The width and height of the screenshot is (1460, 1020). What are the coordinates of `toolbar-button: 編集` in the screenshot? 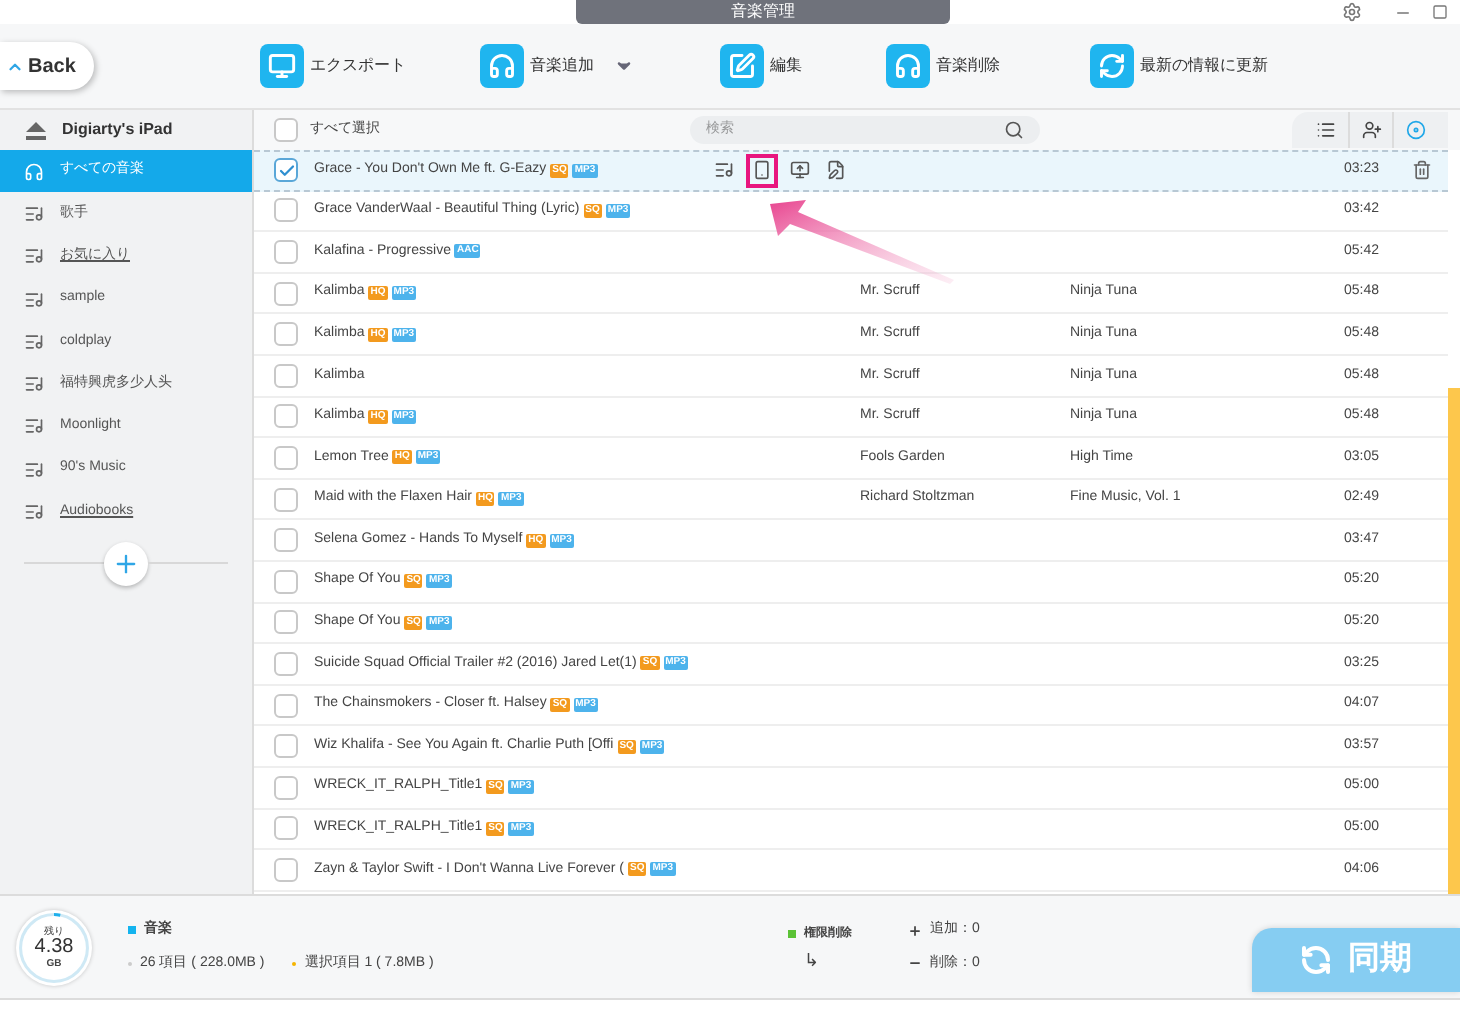 It's located at (761, 66).